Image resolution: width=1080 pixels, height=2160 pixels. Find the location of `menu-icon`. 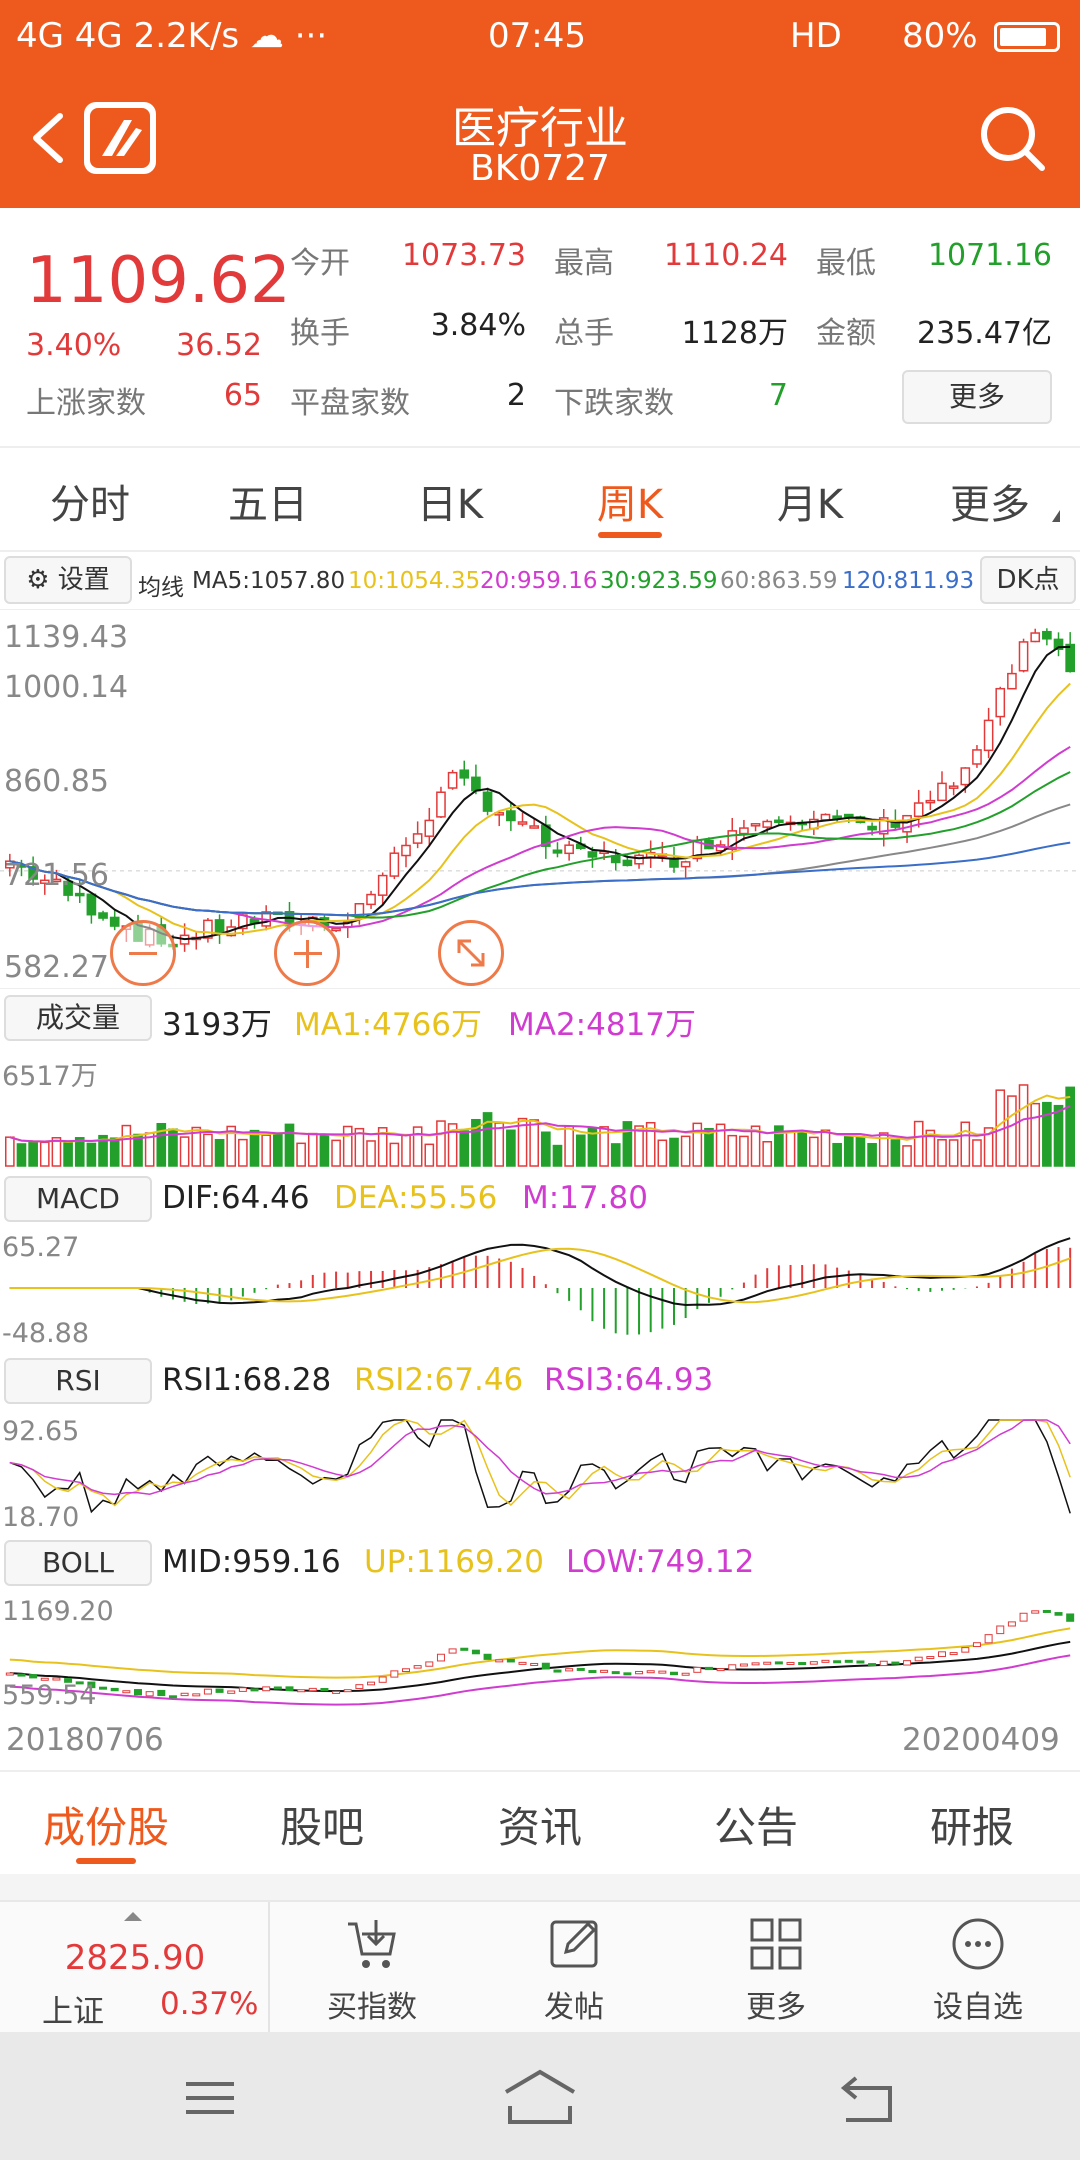

menu-icon is located at coordinates (210, 2098).